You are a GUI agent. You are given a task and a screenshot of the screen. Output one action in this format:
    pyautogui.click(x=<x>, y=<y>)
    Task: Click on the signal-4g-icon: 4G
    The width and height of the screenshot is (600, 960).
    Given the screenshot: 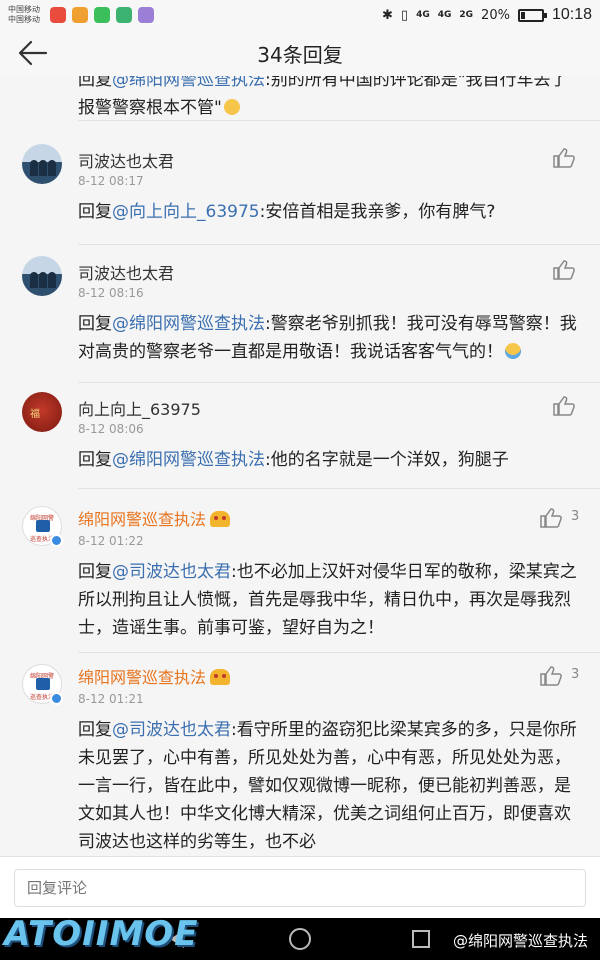 What is the action you would take?
    pyautogui.click(x=423, y=15)
    